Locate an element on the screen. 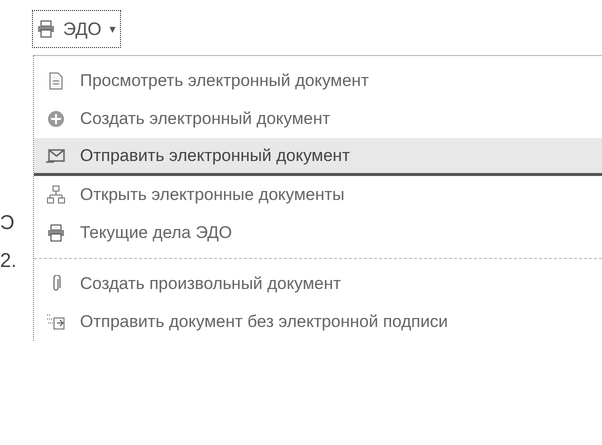  clipped-text: 2. is located at coordinates (8, 261).